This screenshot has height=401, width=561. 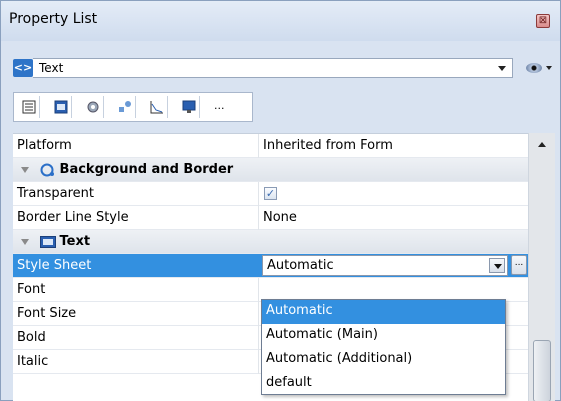 What do you see at coordinates (543, 21) in the screenshot?
I see `close-button: ⊠` at bounding box center [543, 21].